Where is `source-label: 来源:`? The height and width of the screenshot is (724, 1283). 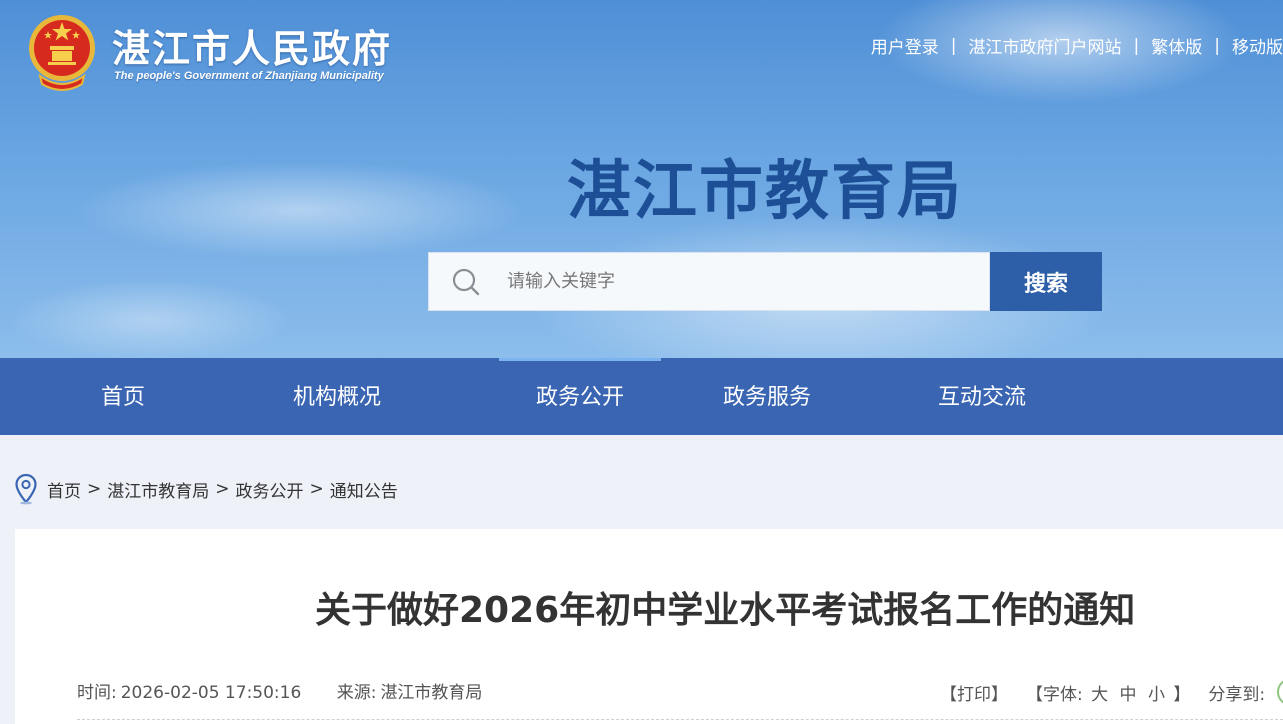 source-label: 来源: is located at coordinates (356, 693).